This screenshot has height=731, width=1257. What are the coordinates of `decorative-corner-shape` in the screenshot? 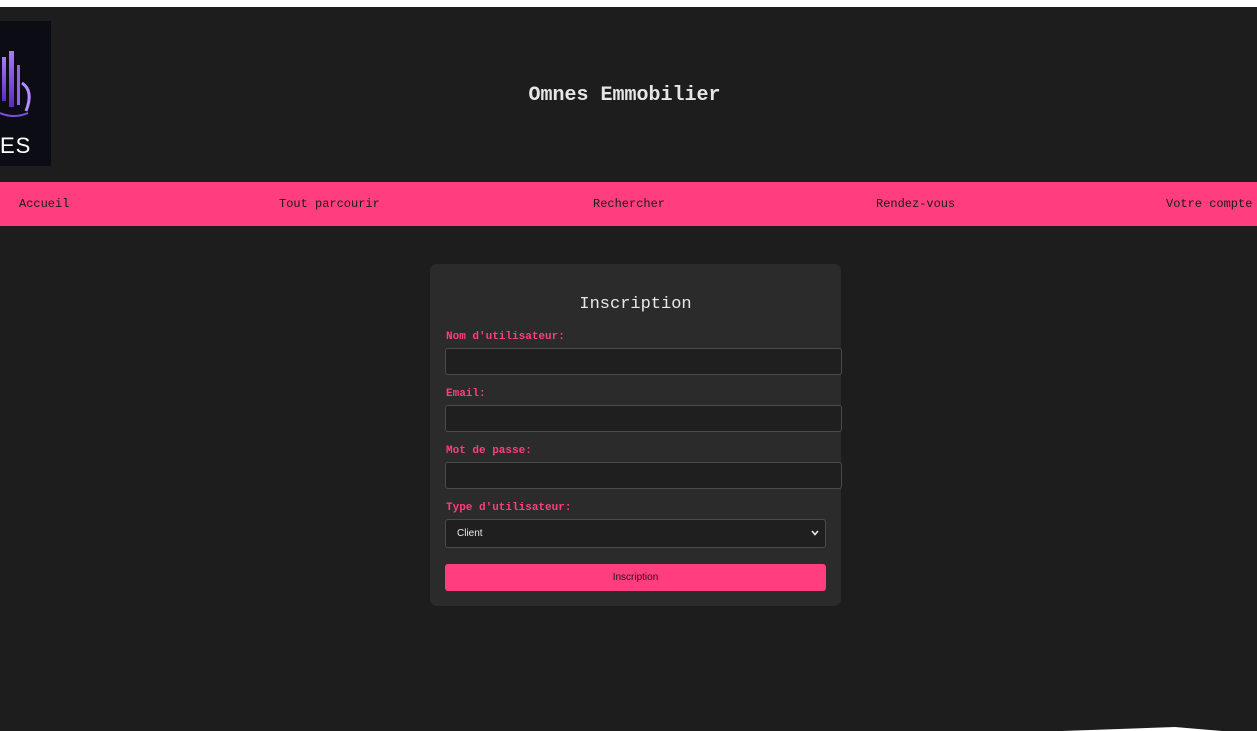 It's located at (1142, 729).